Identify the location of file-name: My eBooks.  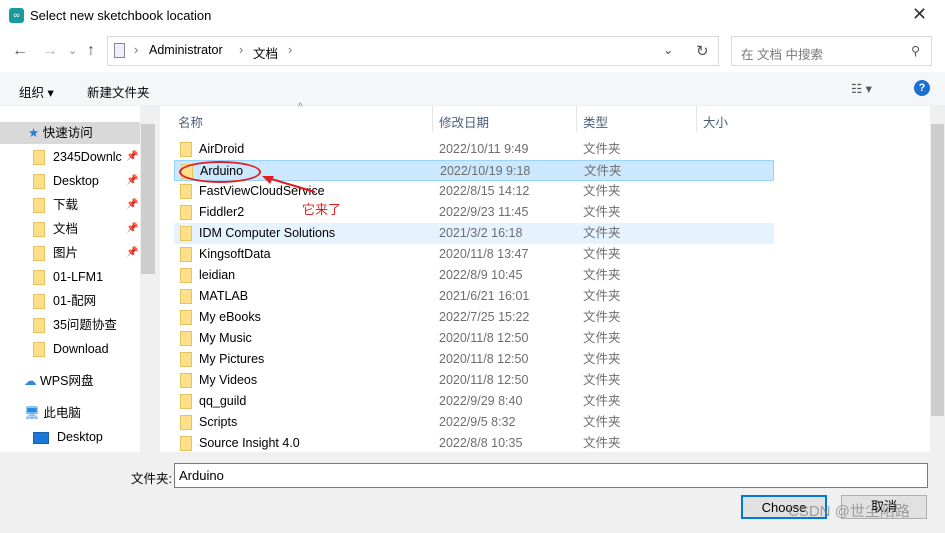
(230, 317).